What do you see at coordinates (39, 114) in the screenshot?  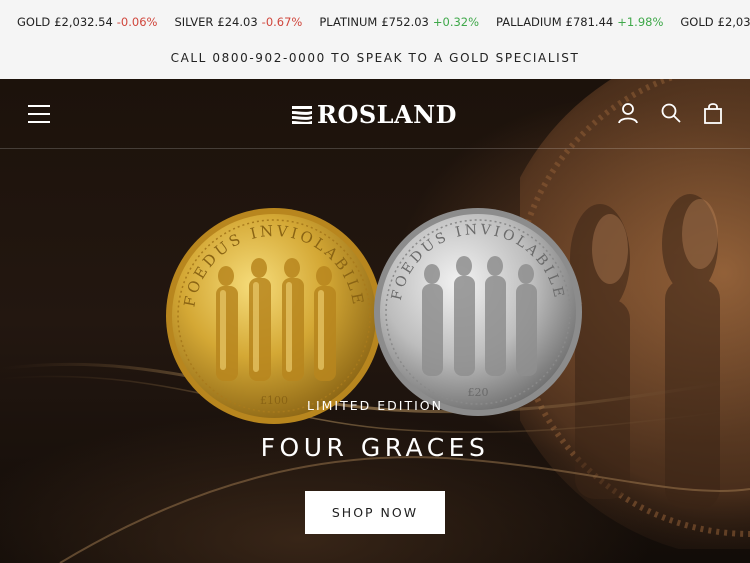 I see `menu-icon` at bounding box center [39, 114].